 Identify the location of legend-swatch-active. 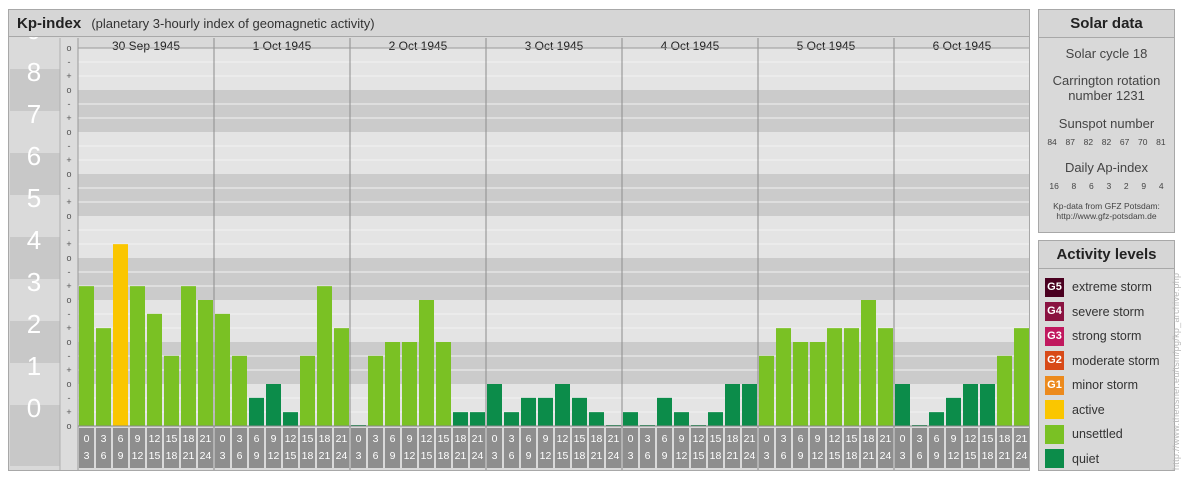
(1054, 410).